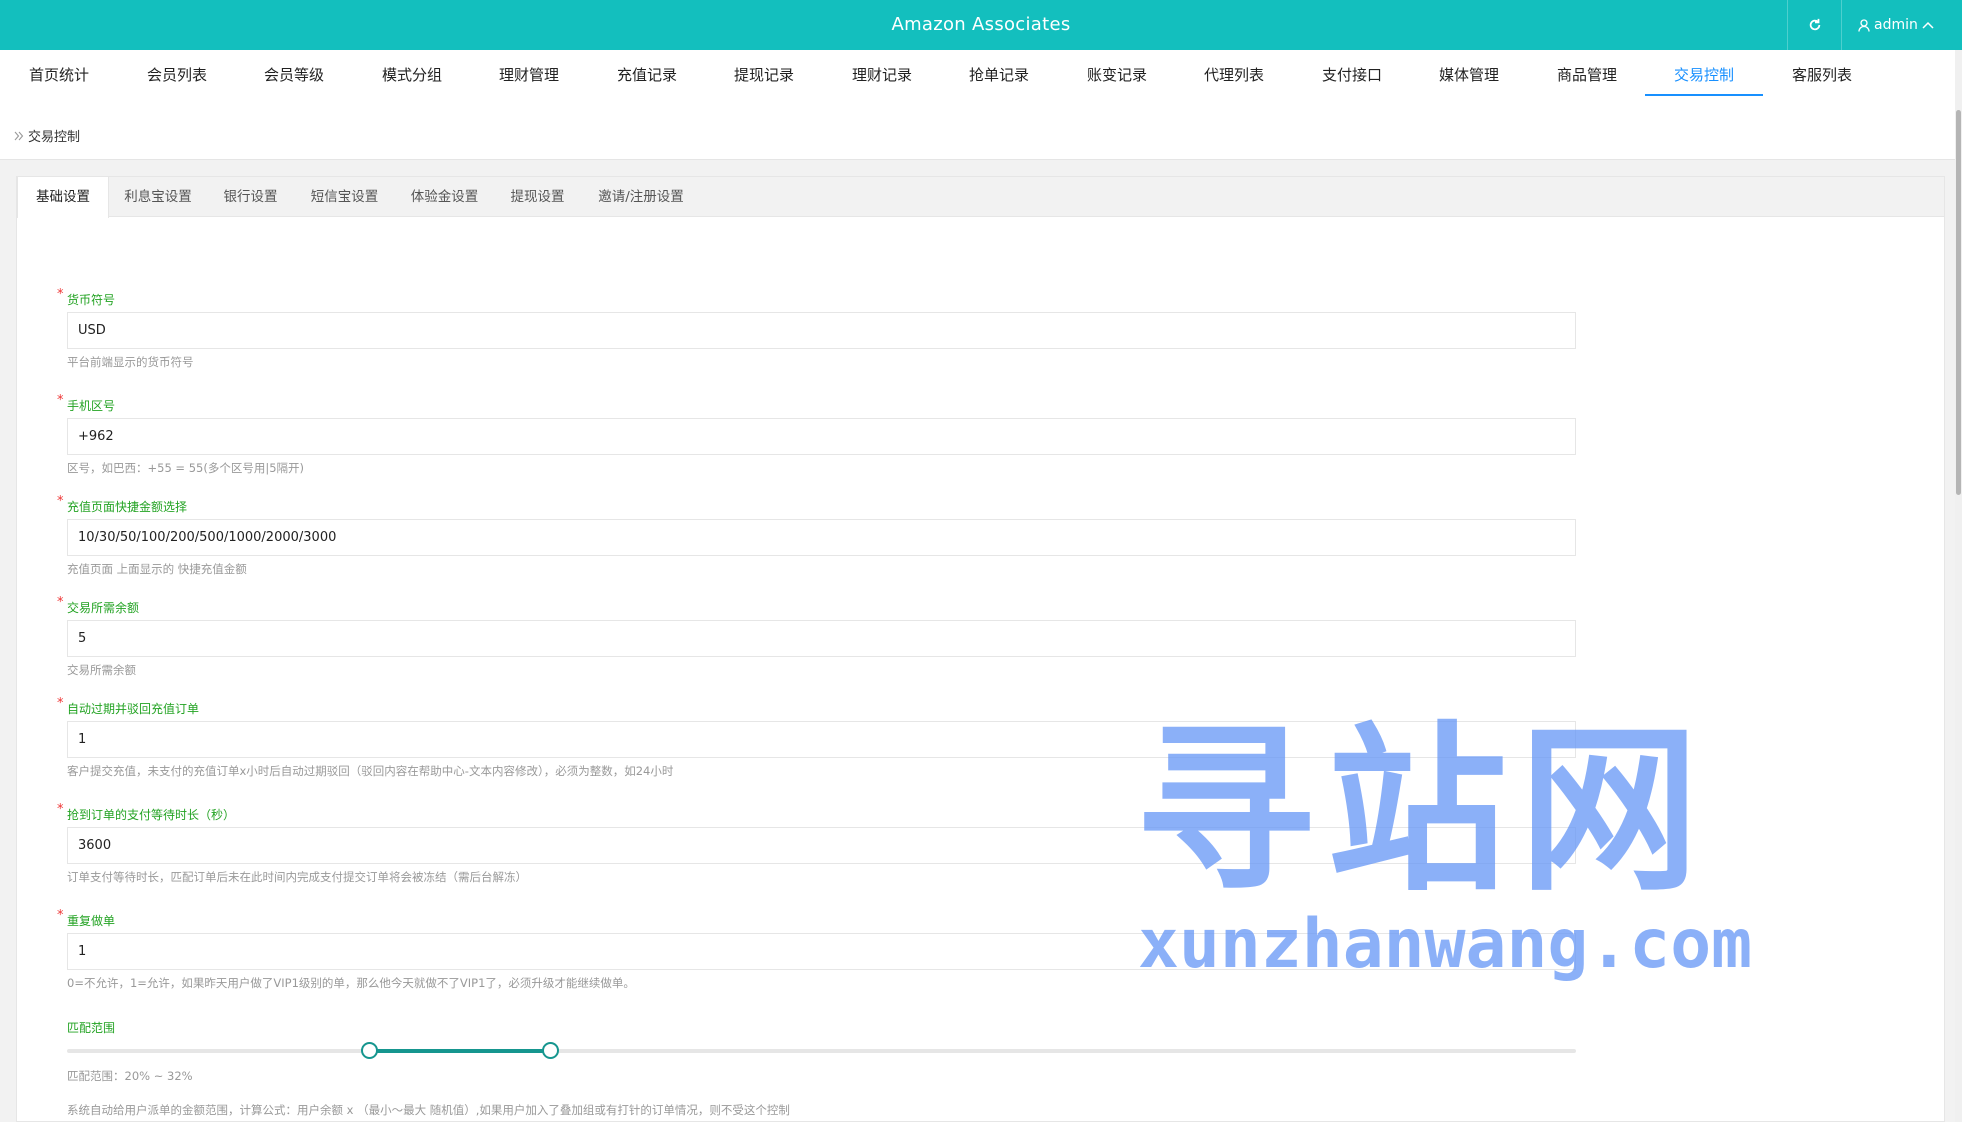 Image resolution: width=1962 pixels, height=1122 pixels. I want to click on phone-code-label: * 手机区号, so click(86, 403).